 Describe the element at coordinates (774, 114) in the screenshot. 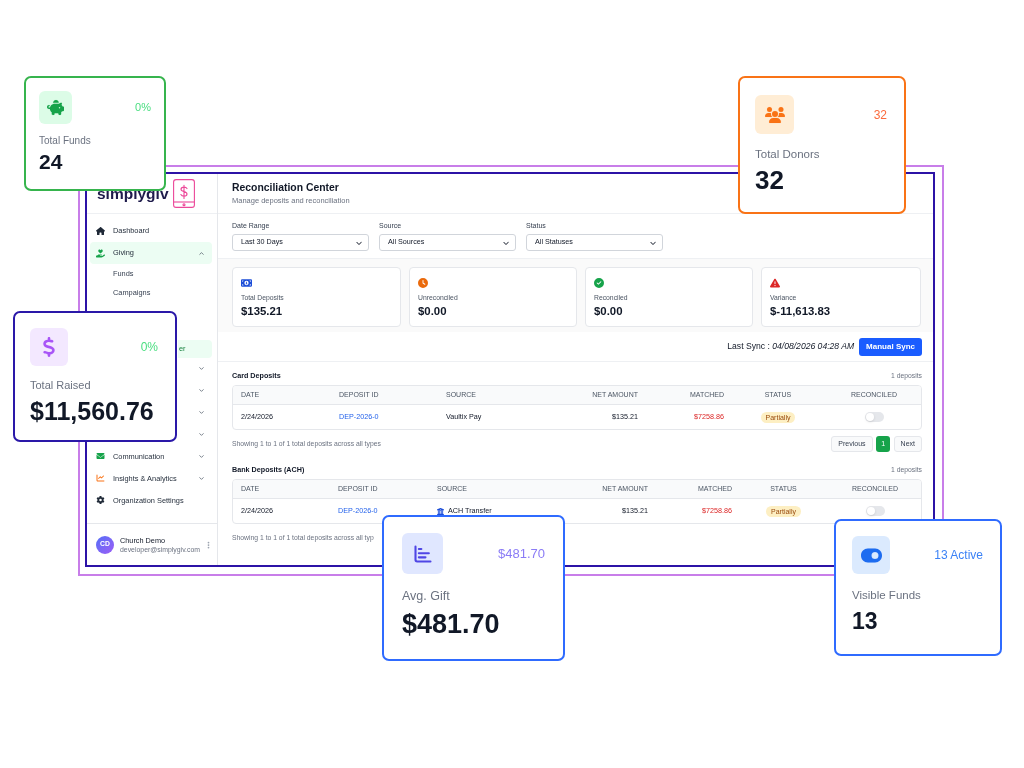

I see `users-icon` at that location.